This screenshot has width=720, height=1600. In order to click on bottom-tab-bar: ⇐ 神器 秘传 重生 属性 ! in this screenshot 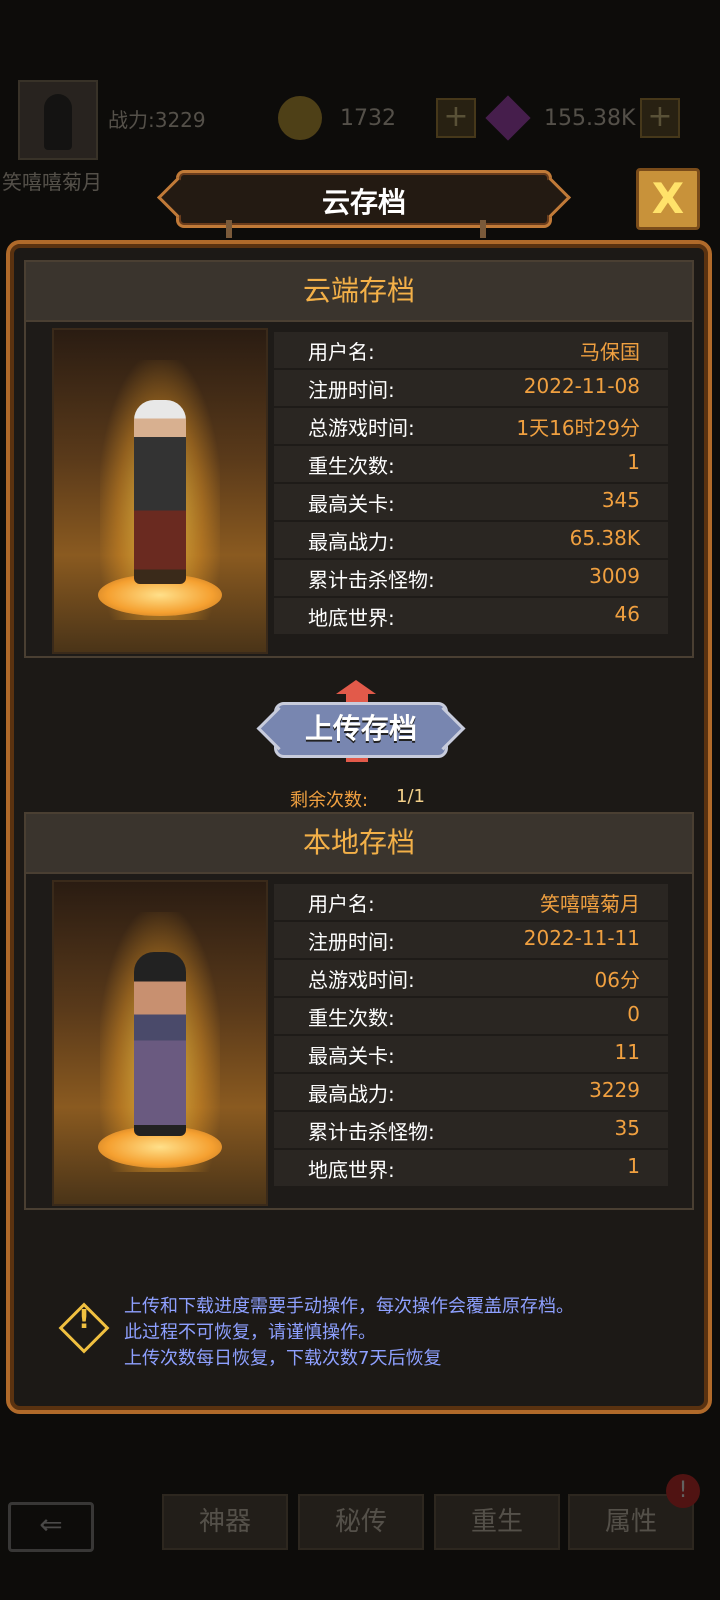, I will do `click(360, 1522)`.